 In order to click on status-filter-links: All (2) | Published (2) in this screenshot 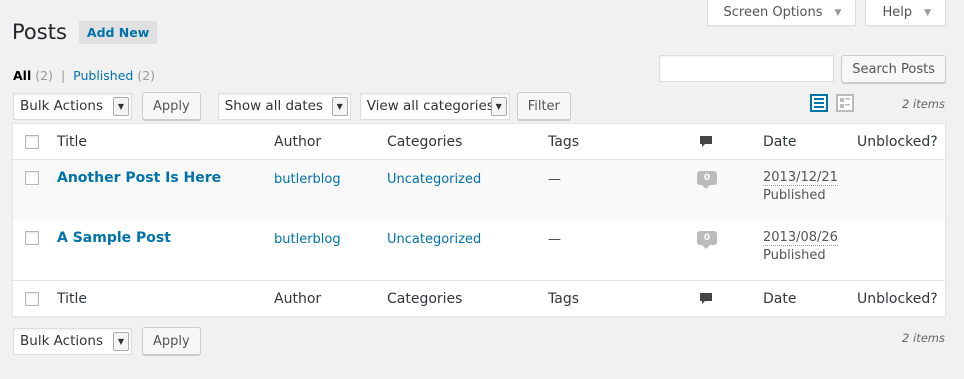, I will do `click(84, 75)`.